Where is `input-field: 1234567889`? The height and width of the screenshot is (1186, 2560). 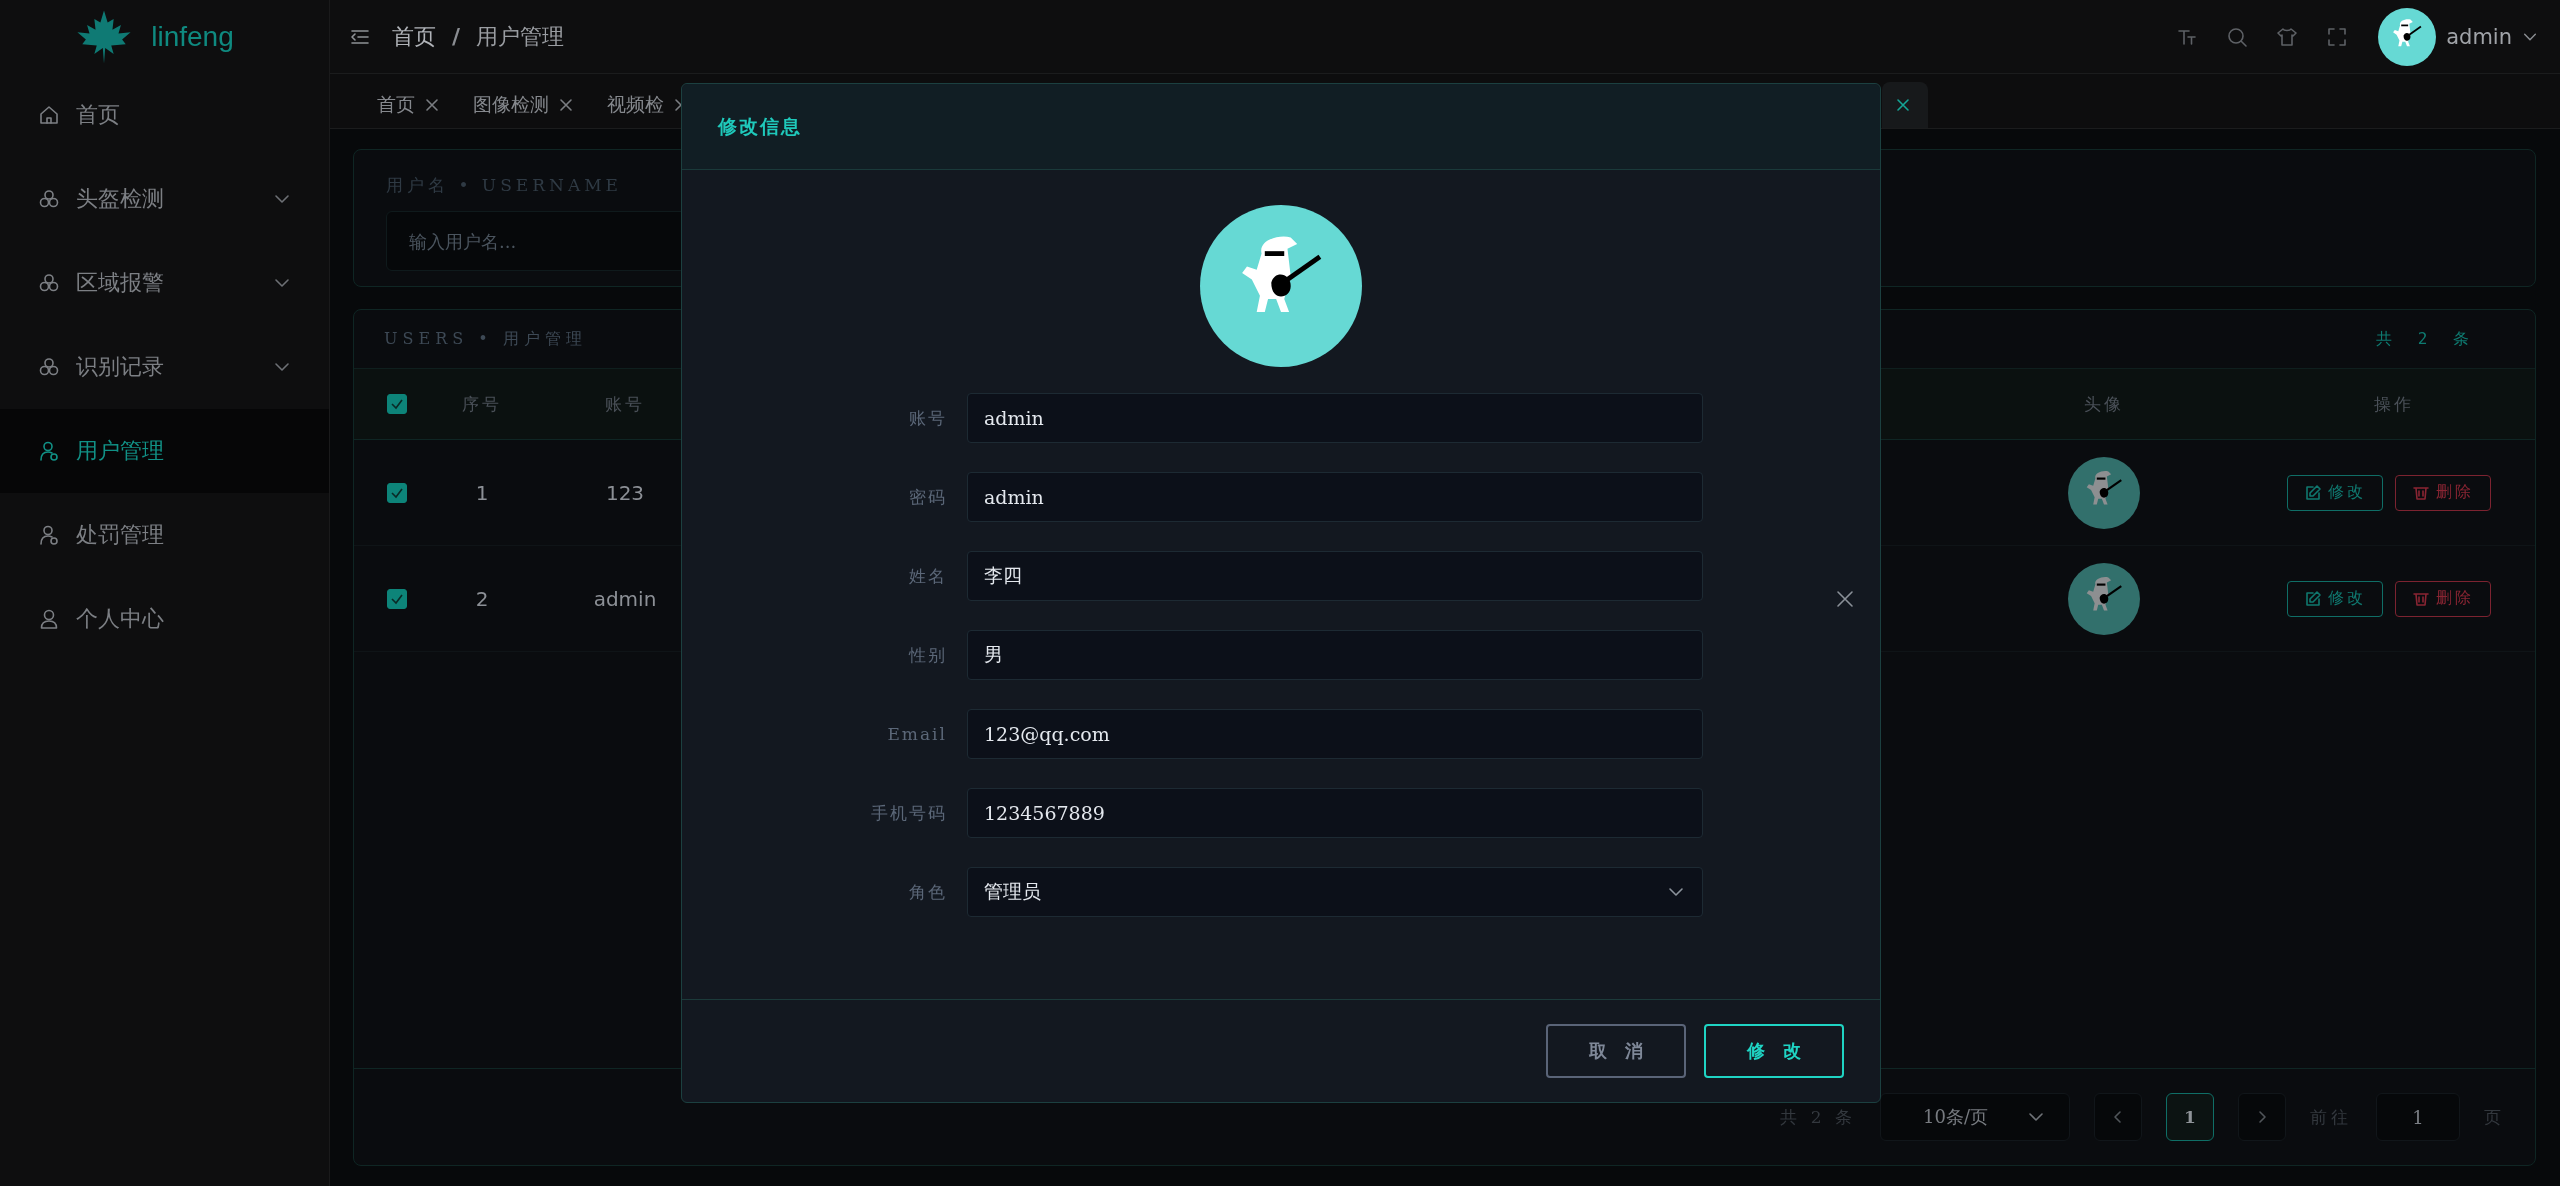
input-field: 1234567889 is located at coordinates (1335, 813).